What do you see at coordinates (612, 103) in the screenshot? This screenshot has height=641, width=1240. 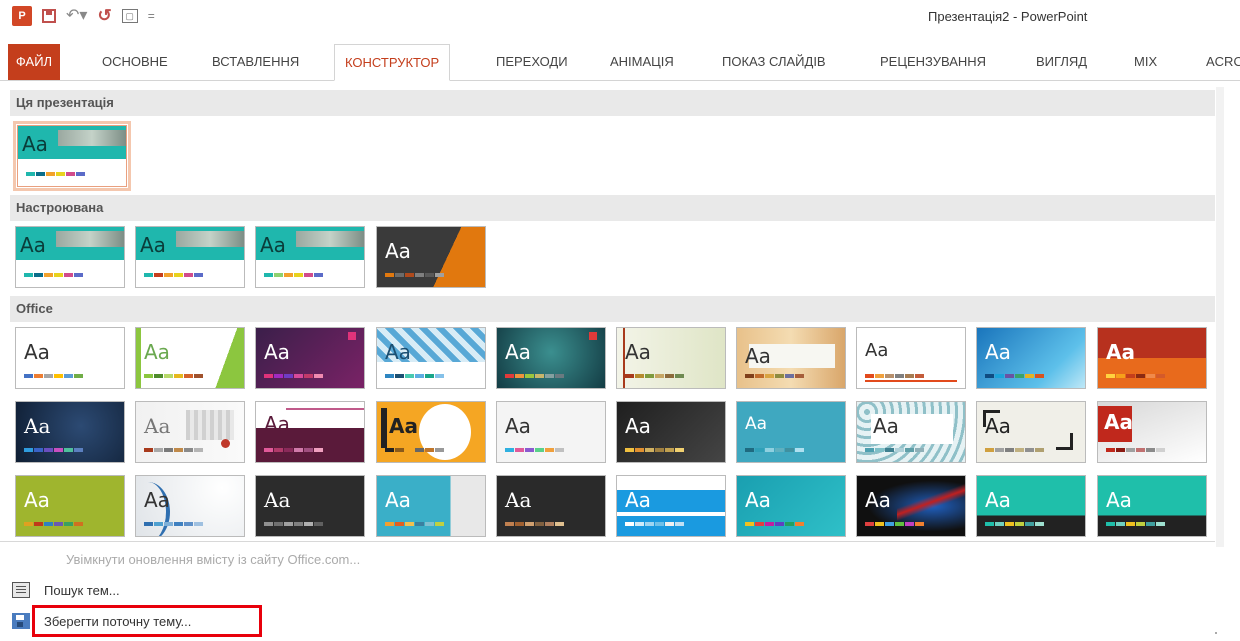 I see `section-header-this-presentation: Ця презентація` at bounding box center [612, 103].